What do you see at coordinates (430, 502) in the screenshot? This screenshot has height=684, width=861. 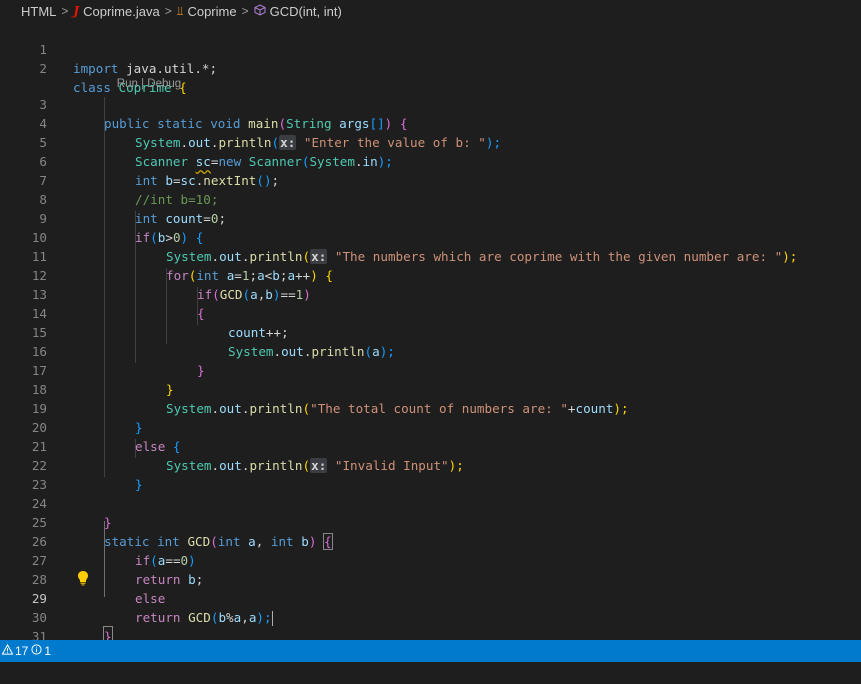 I see `code-line: 24 }` at bounding box center [430, 502].